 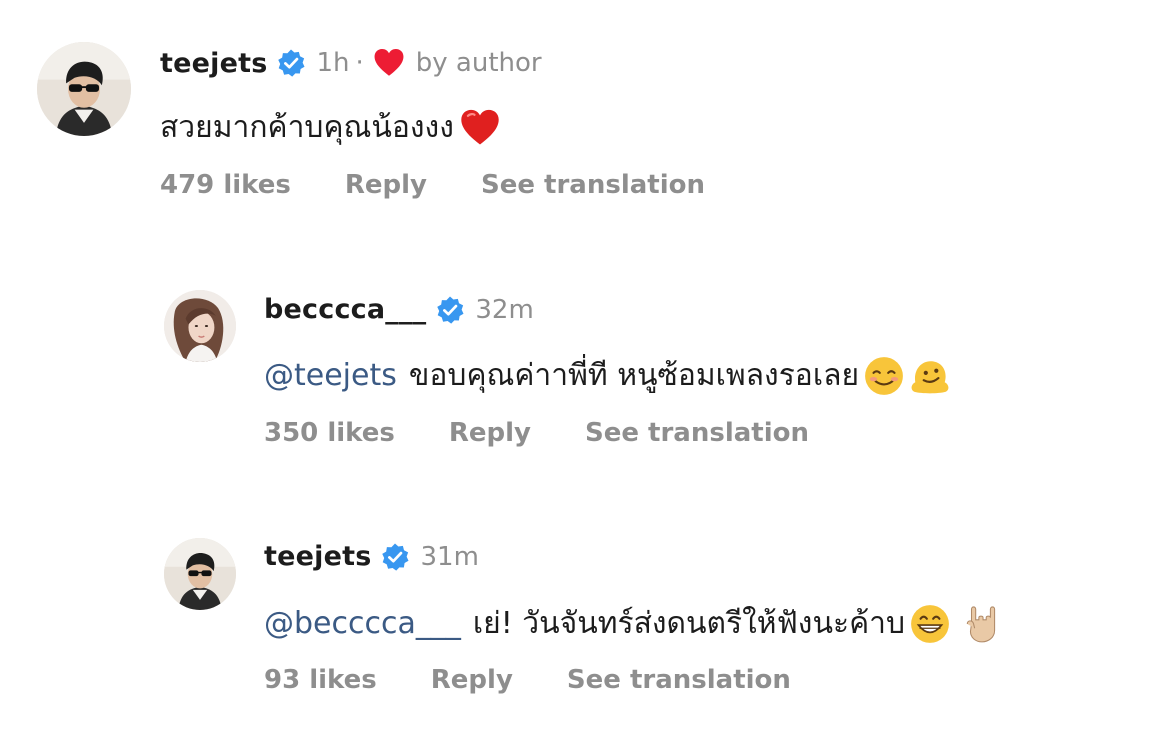 I want to click on comment-header: becccca___ 32m, so click(x=399, y=309).